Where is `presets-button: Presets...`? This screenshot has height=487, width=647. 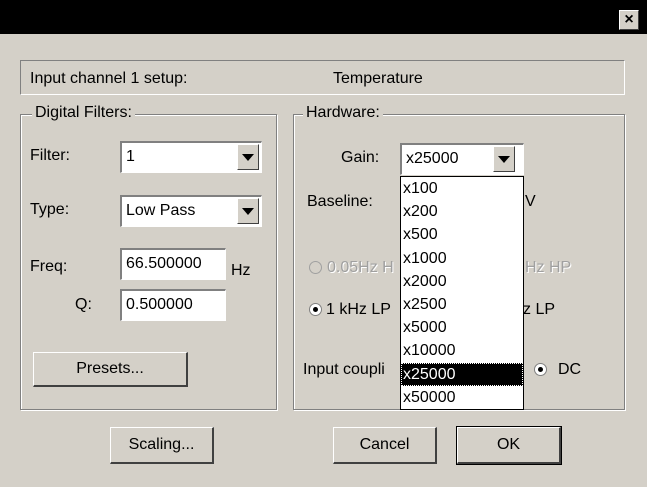 presets-button: Presets... is located at coordinates (110, 369).